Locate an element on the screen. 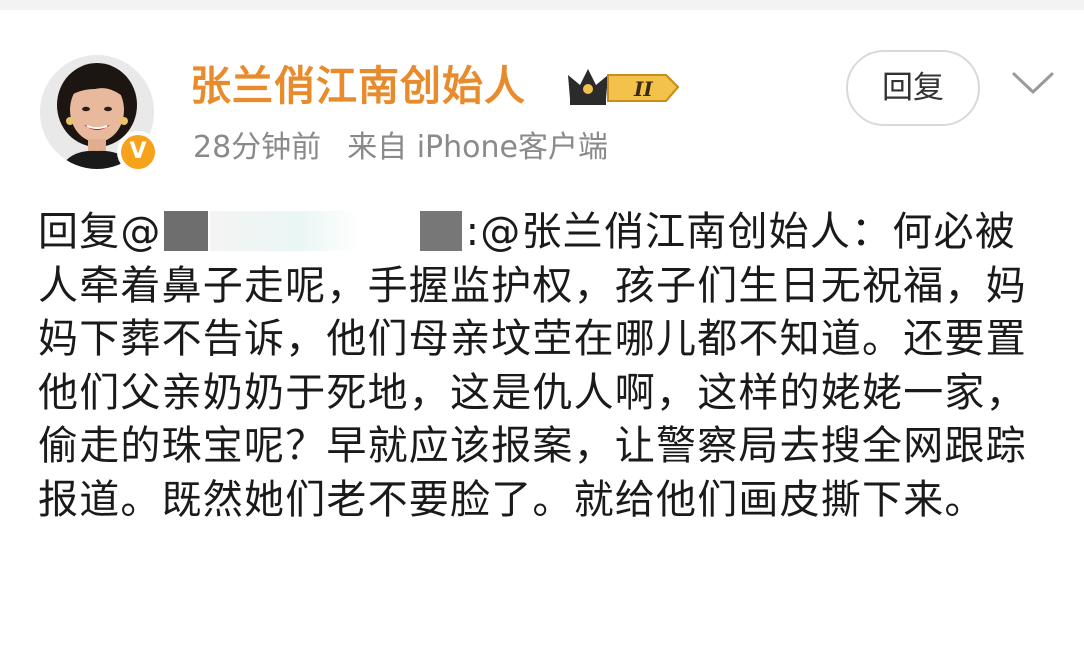  redacted-username-end is located at coordinates (440, 231).